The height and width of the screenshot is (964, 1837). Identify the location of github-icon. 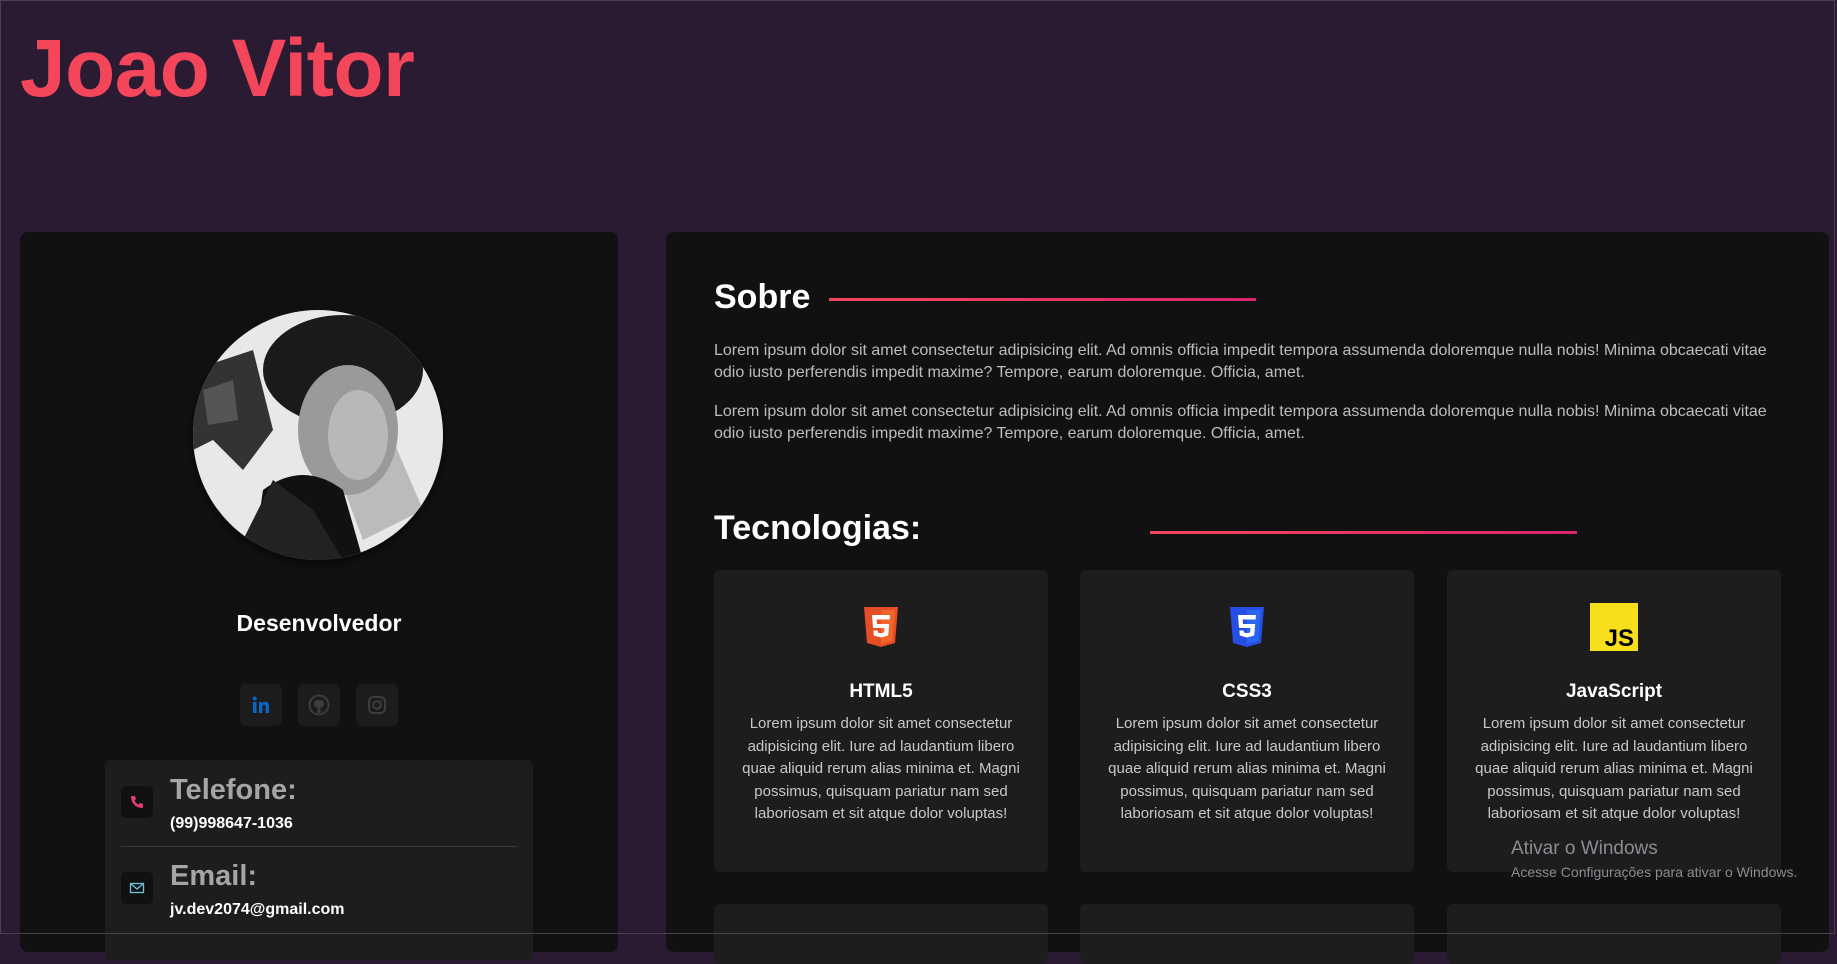
(319, 705).